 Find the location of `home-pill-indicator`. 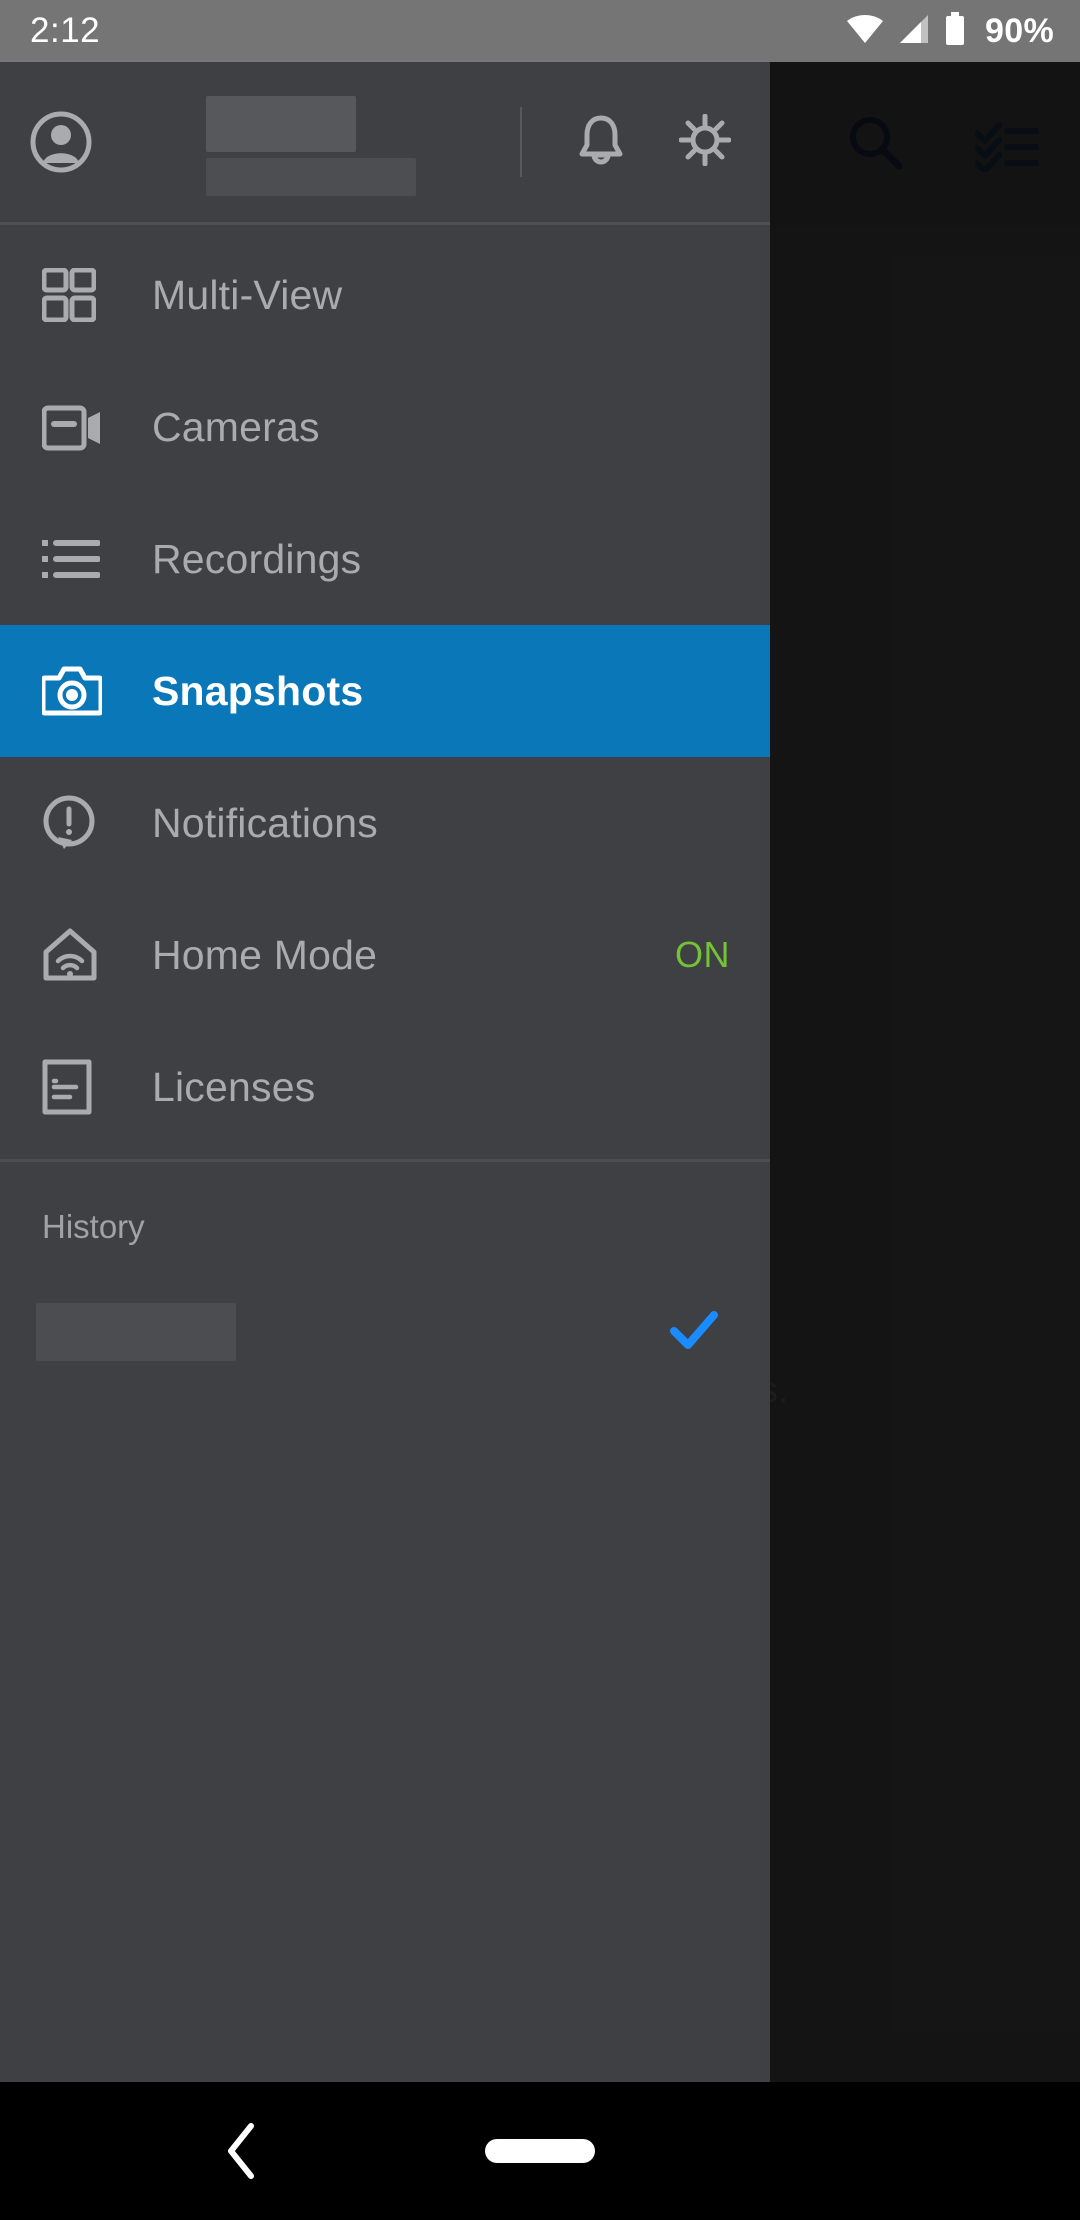

home-pill-indicator is located at coordinates (540, 2151).